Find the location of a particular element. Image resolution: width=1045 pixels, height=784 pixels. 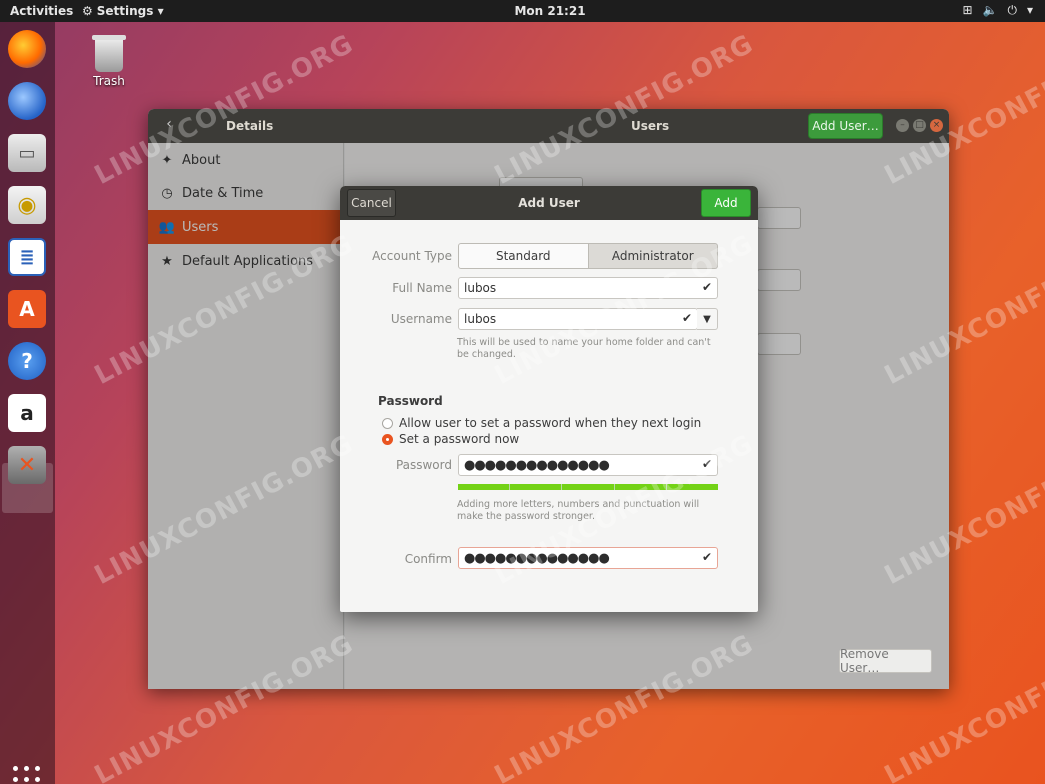

minimize-icon: – is located at coordinates (902, 125).